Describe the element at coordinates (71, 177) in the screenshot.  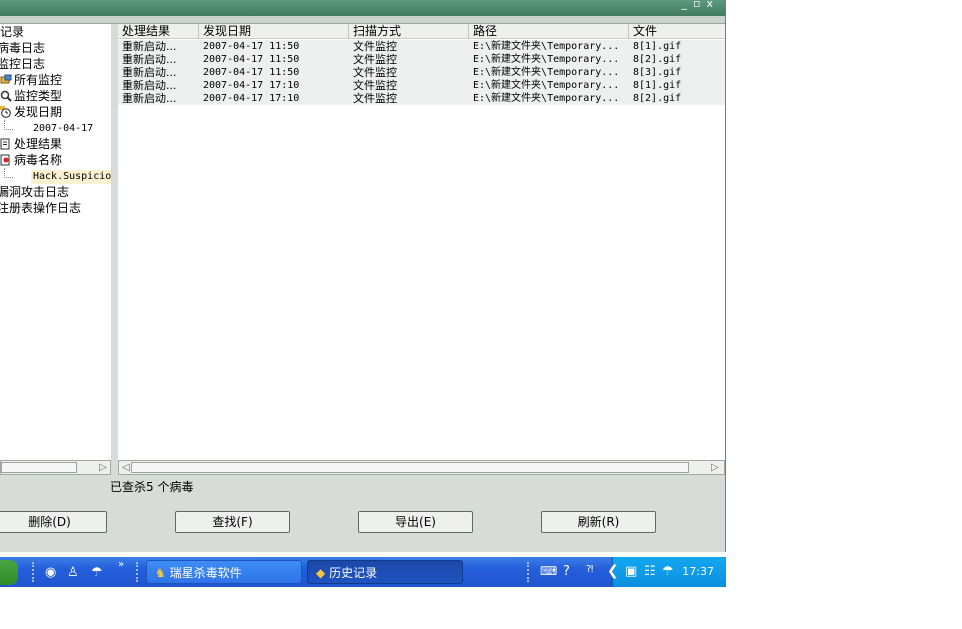
I see `tree-item-hack-suspicio: Hack.Suspicio` at that location.